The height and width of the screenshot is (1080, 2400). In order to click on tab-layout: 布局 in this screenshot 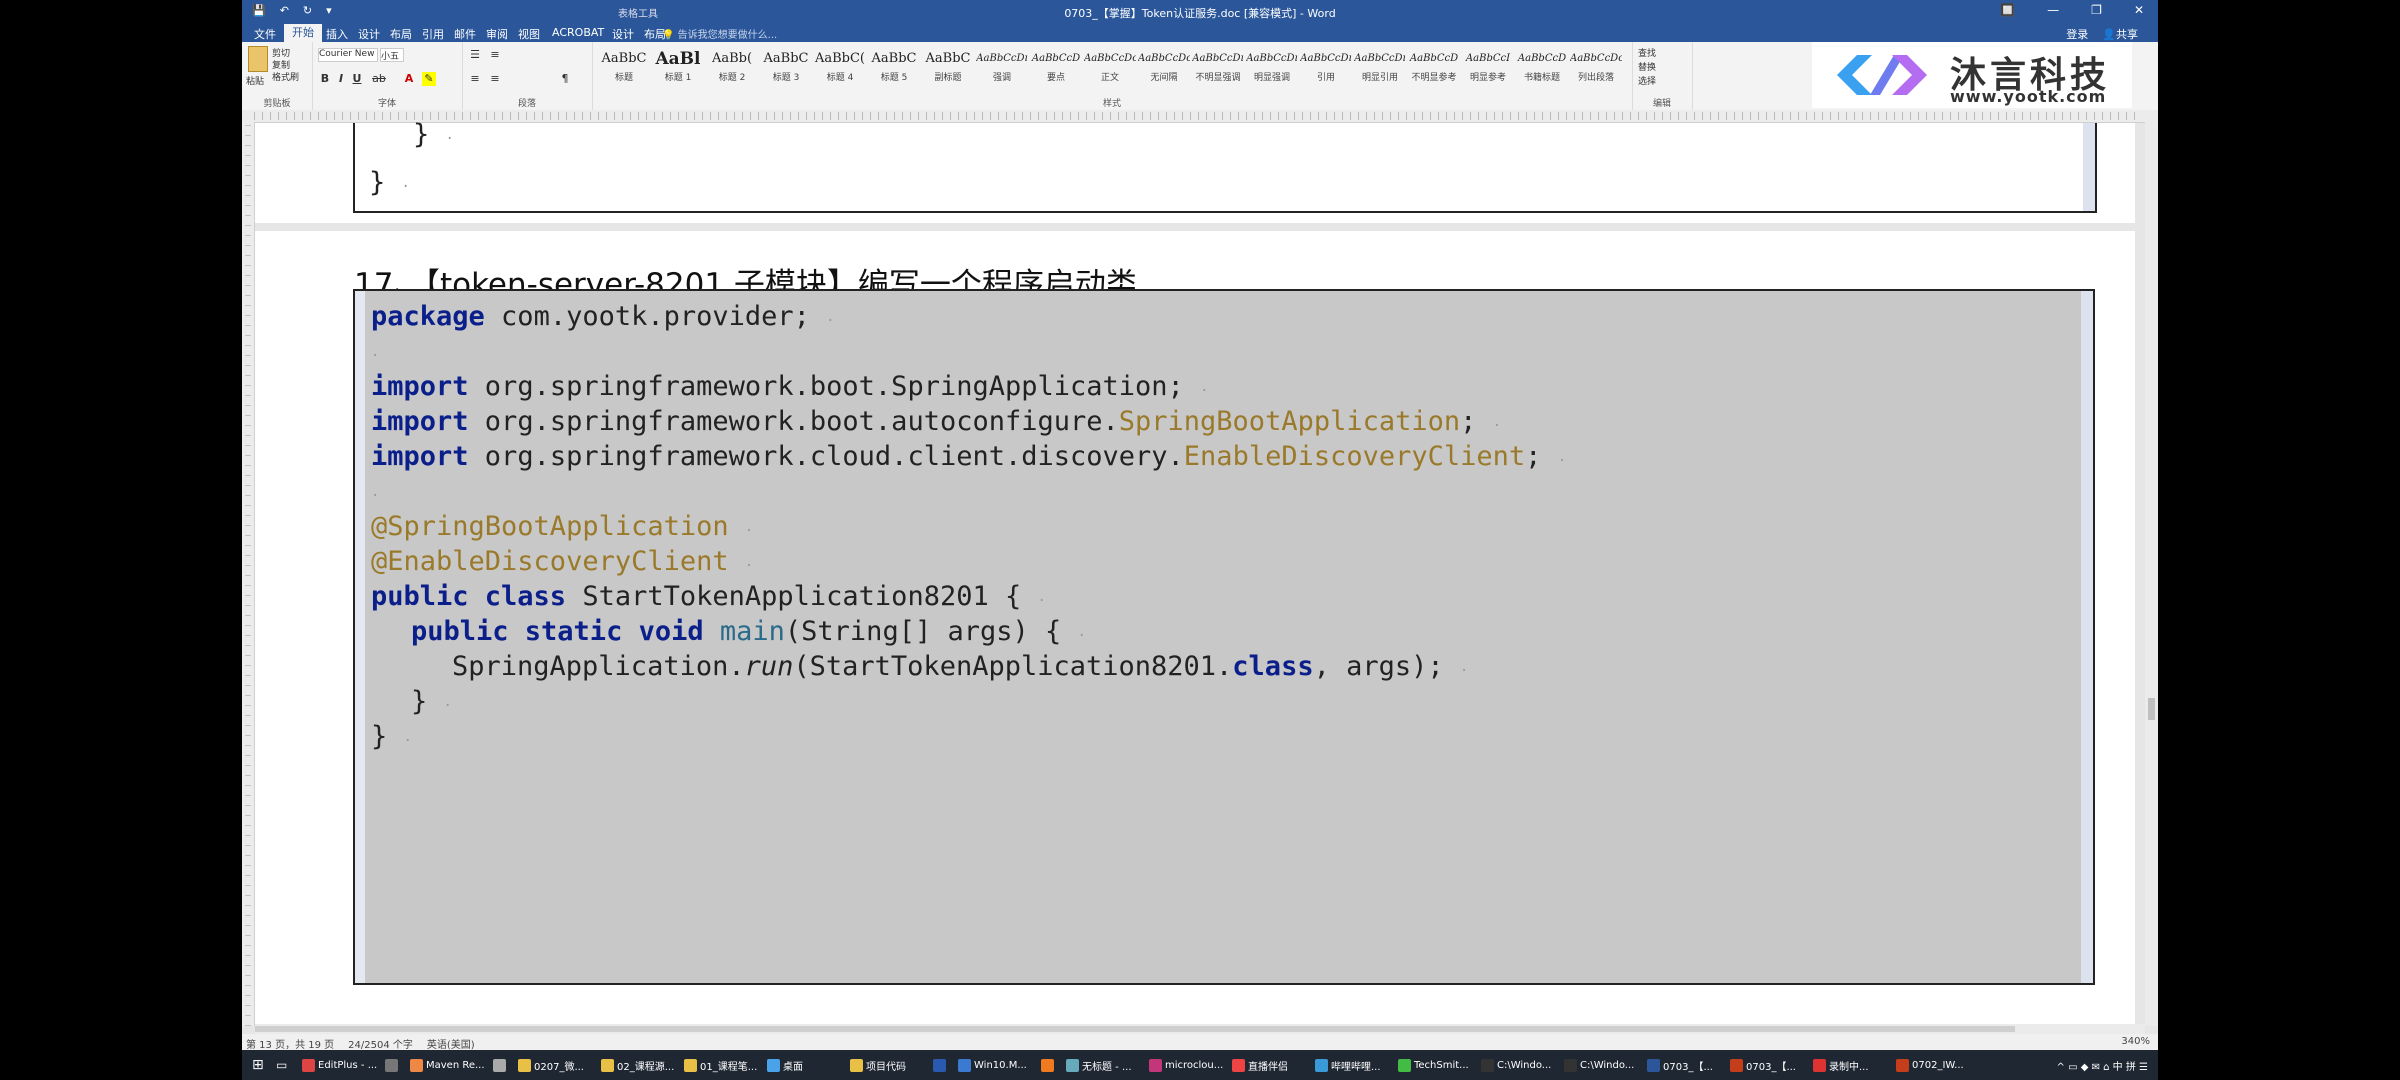, I will do `click(401, 34)`.